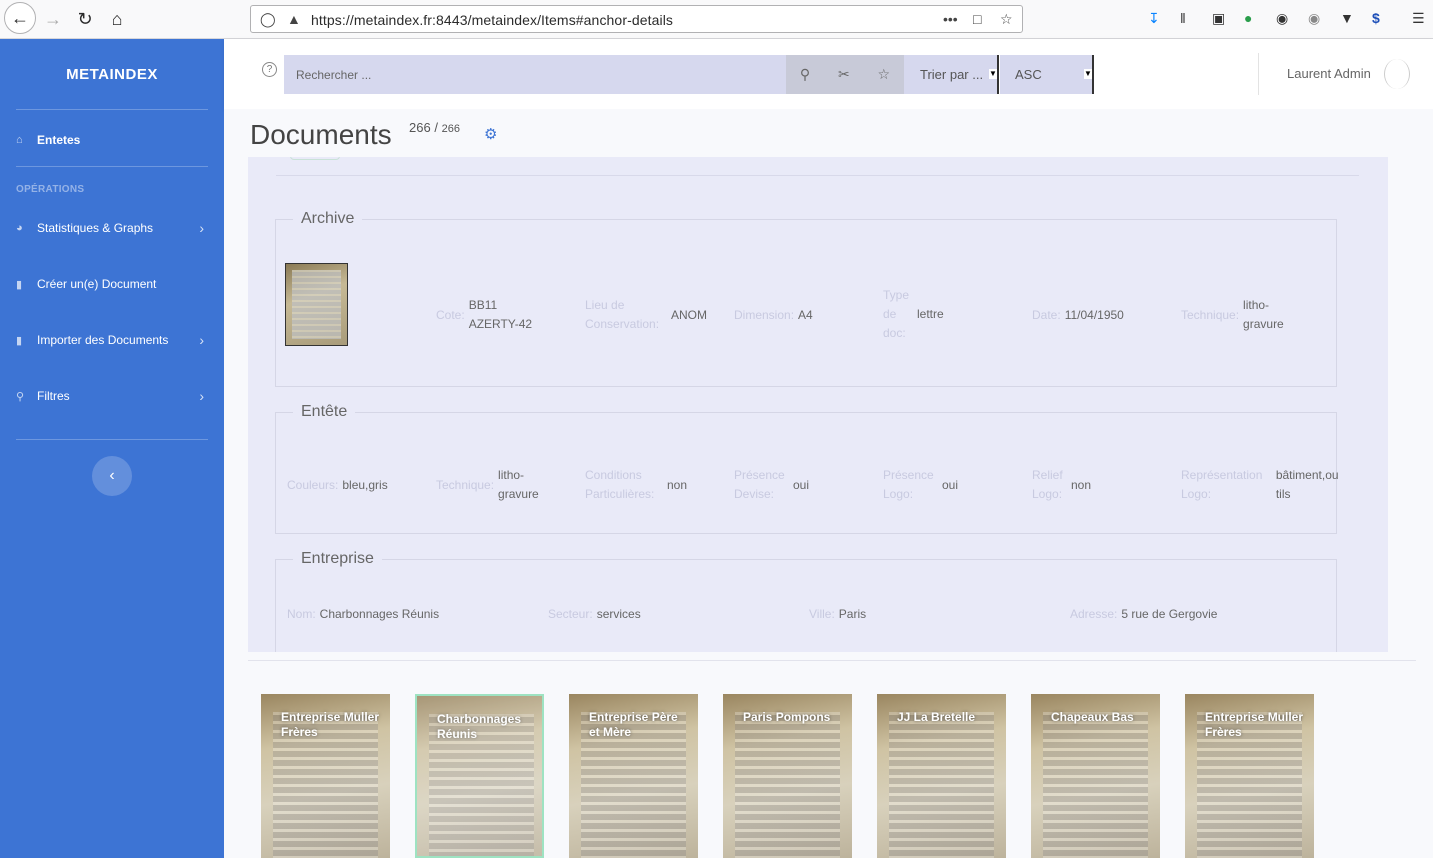 This screenshot has width=1433, height=858. I want to click on gear-icon: ⚙, so click(490, 134).